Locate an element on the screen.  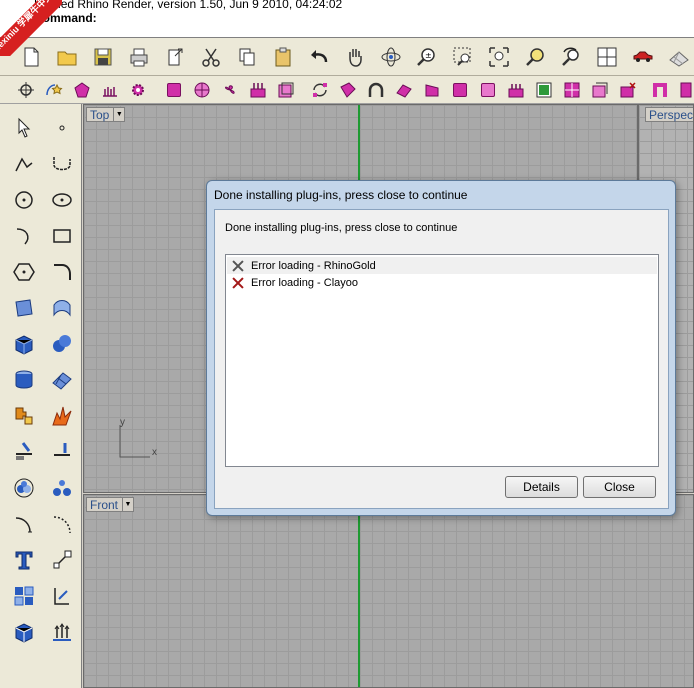
join-tool-button is located at coordinates (24, 416).